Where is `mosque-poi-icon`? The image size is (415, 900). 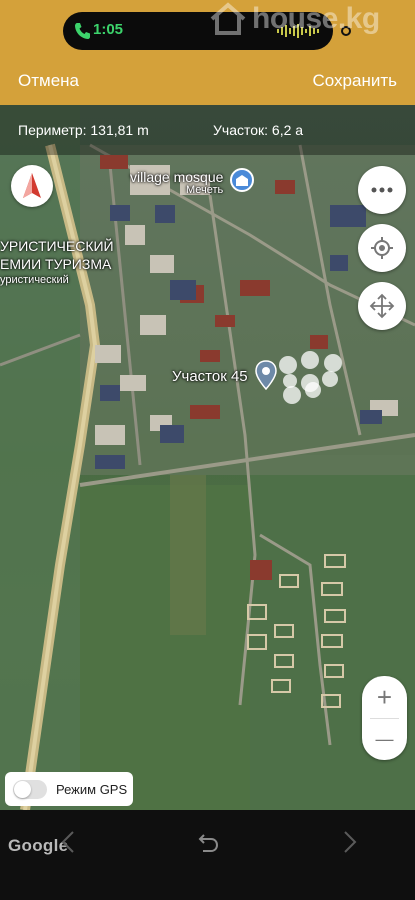 mosque-poi-icon is located at coordinates (242, 180).